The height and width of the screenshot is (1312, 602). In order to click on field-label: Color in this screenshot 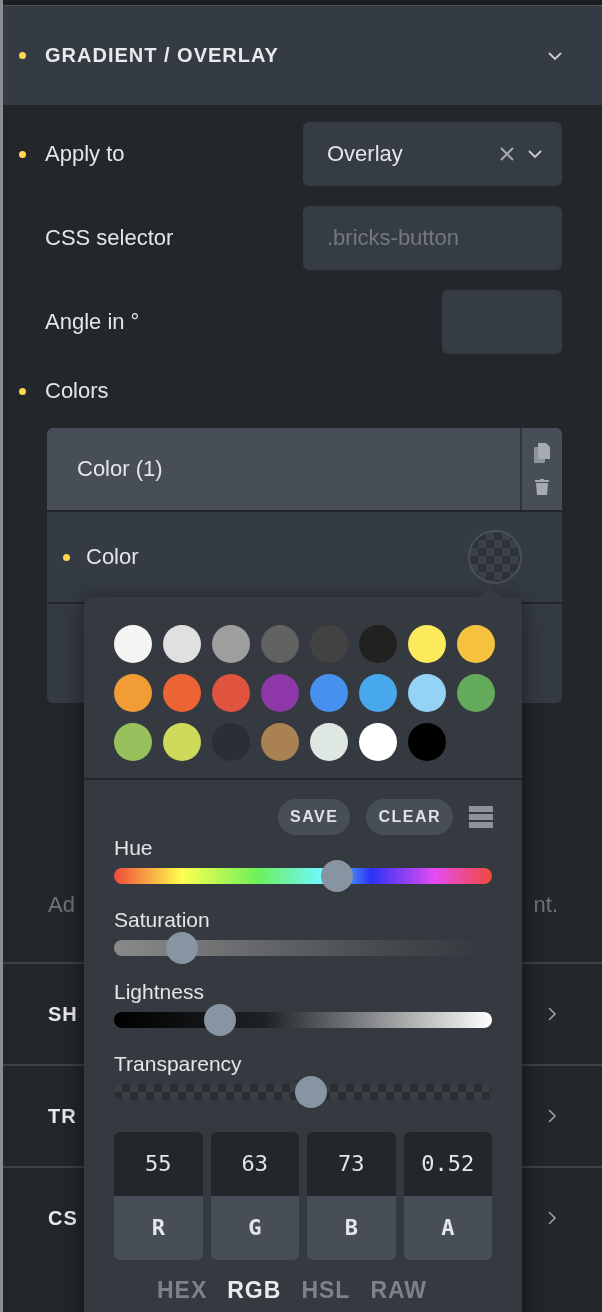, I will do `click(113, 557)`.